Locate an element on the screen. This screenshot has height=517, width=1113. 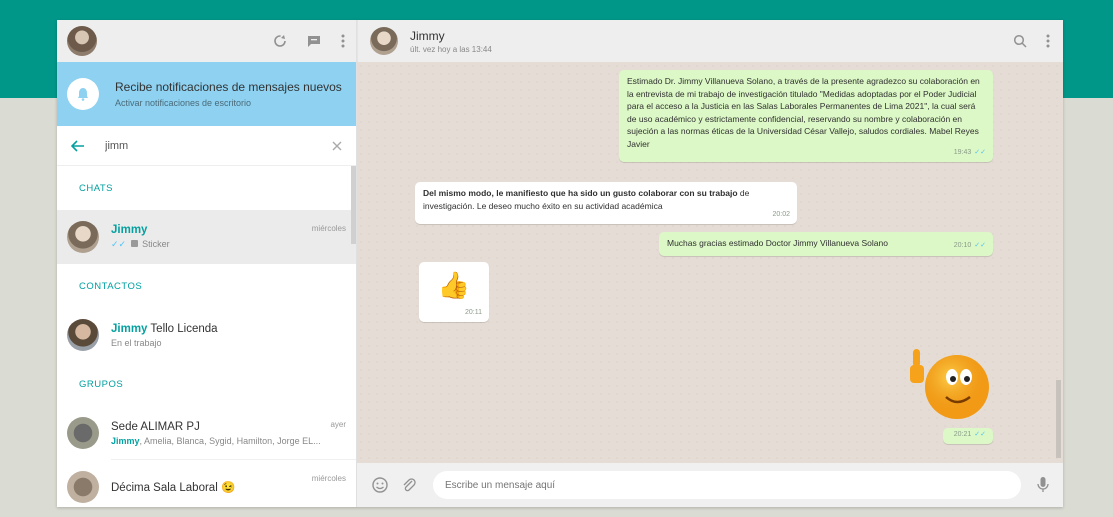
sidebar-header is located at coordinates (206, 41).